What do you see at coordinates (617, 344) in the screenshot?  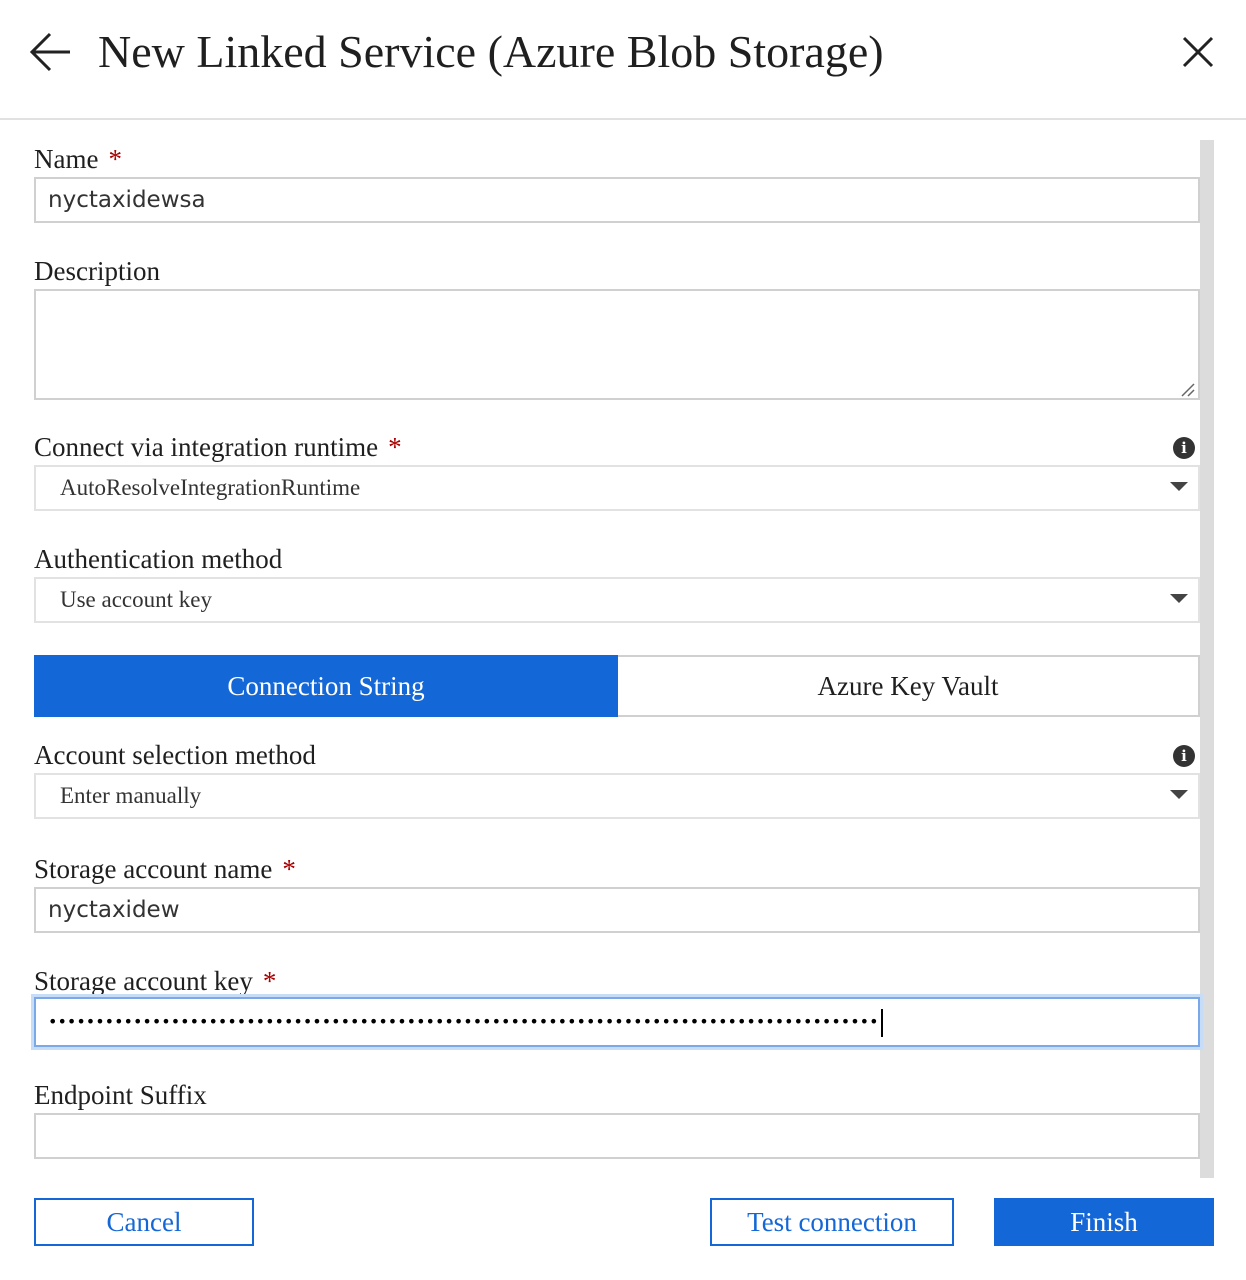 I see `description-textarea` at bounding box center [617, 344].